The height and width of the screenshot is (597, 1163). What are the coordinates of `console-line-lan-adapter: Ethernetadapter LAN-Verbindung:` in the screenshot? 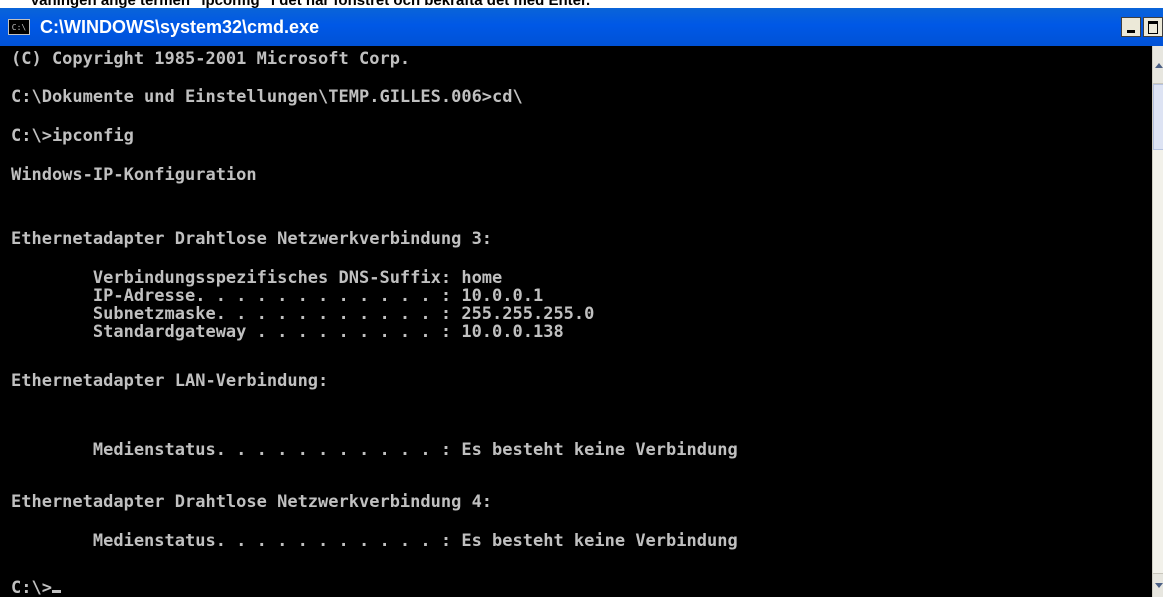 It's located at (170, 381).